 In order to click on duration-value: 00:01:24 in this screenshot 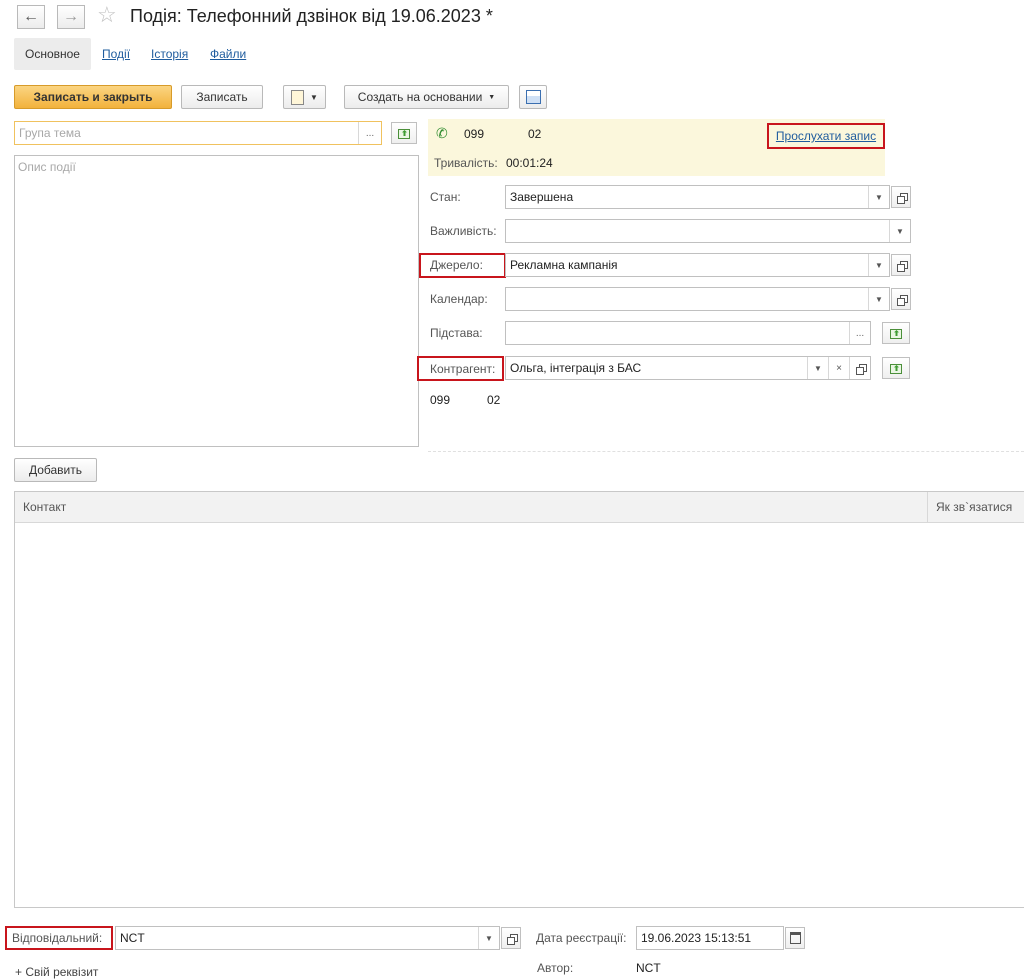, I will do `click(529, 163)`.